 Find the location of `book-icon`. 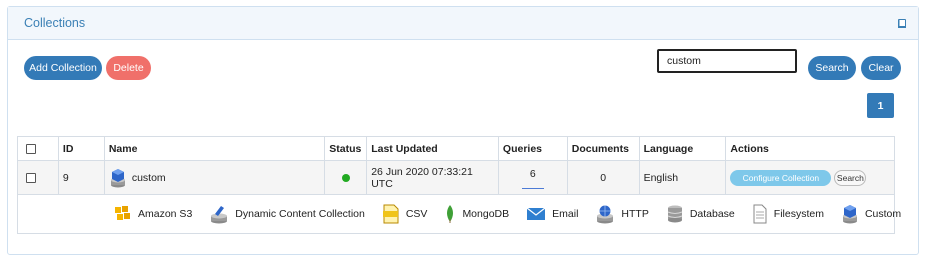

book-icon is located at coordinates (902, 23).